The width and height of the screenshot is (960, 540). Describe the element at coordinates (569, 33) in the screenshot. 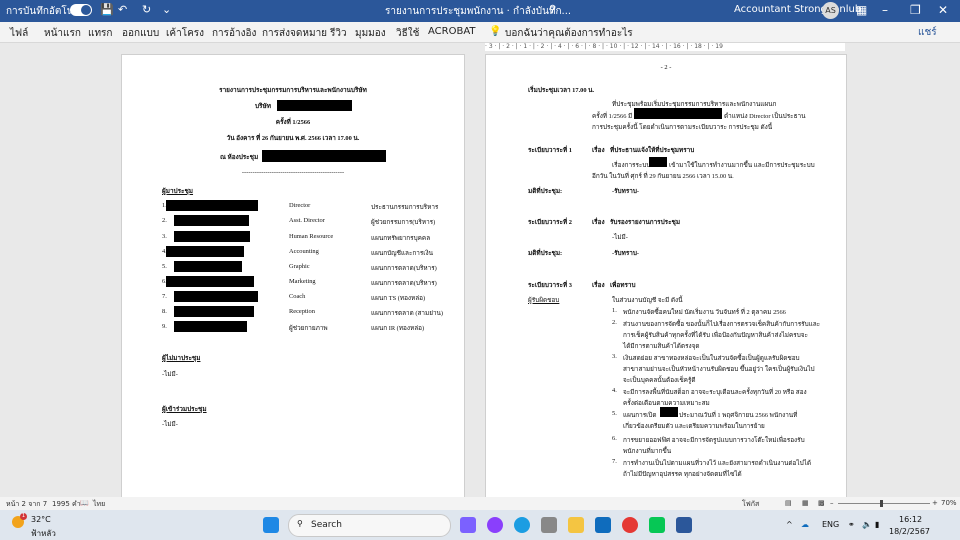

I see `tell-me-input: บอกฉันว่าคุณต้องการทำอะไร` at that location.